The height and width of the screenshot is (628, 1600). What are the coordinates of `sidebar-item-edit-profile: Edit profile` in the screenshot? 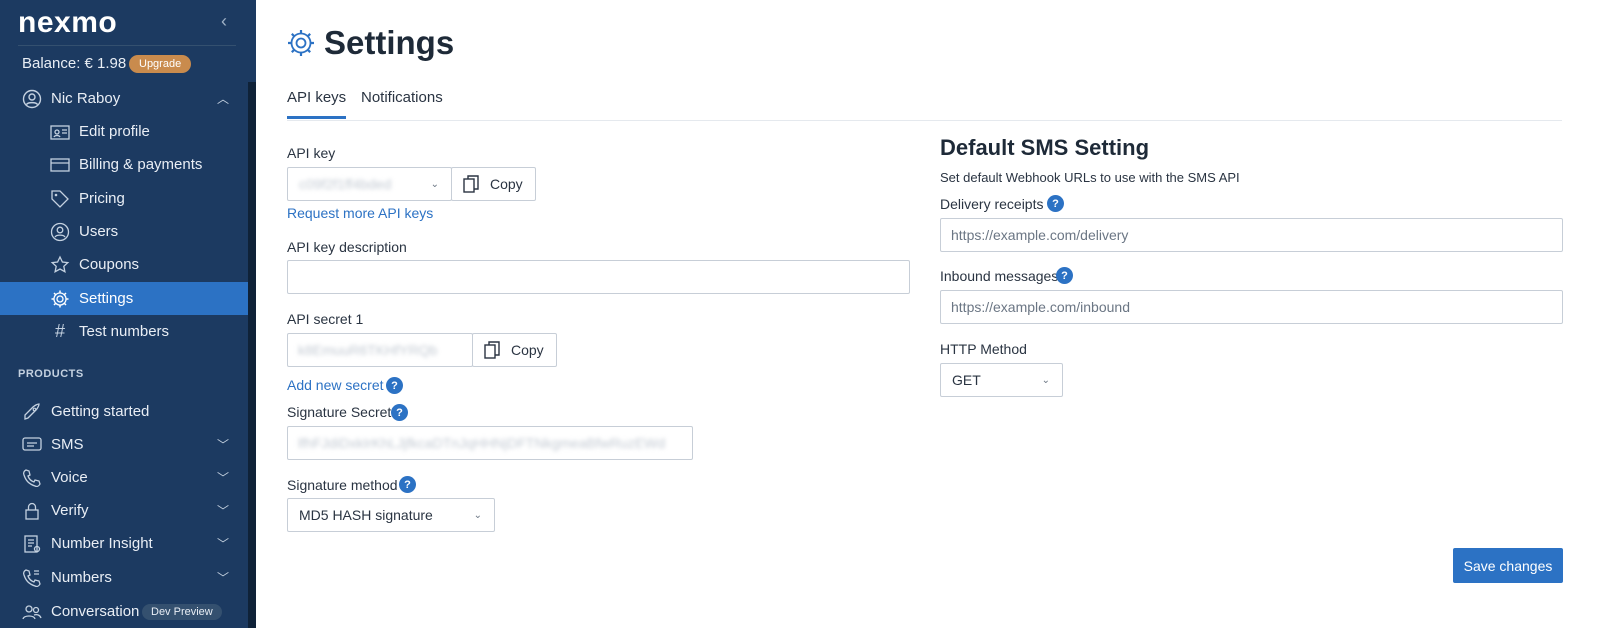 It's located at (124, 131).